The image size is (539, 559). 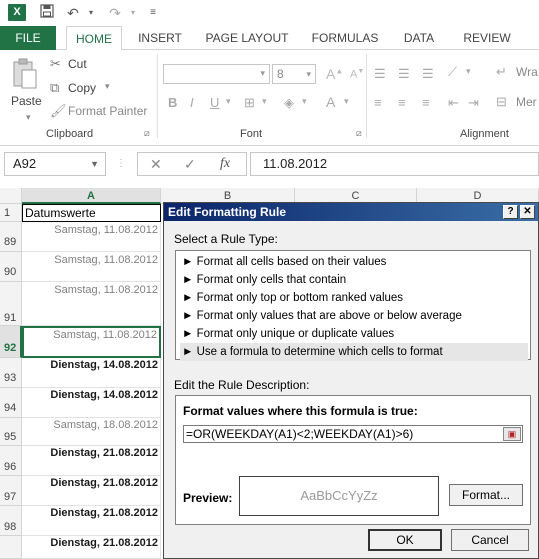 What do you see at coordinates (330, 102) in the screenshot?
I see `font-color-icon: A` at bounding box center [330, 102].